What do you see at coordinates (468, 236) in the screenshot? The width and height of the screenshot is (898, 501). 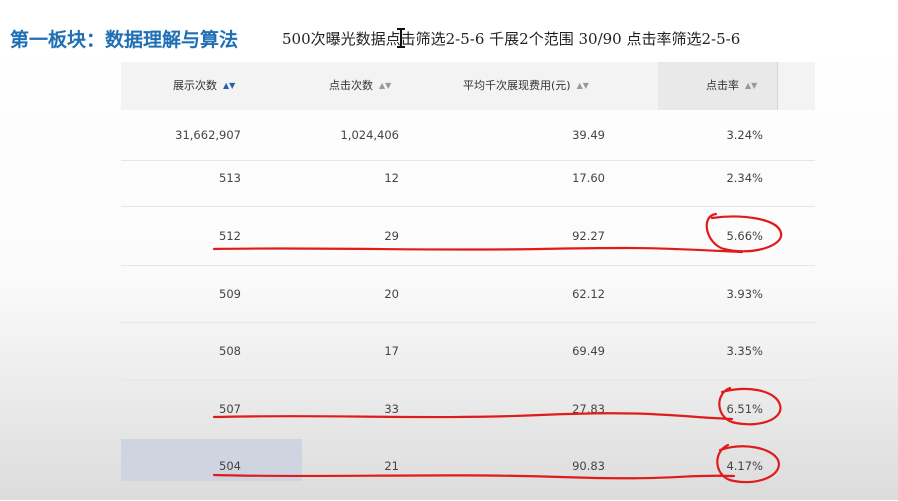 I see `table-row: 512 29 92.27 5.66%` at bounding box center [468, 236].